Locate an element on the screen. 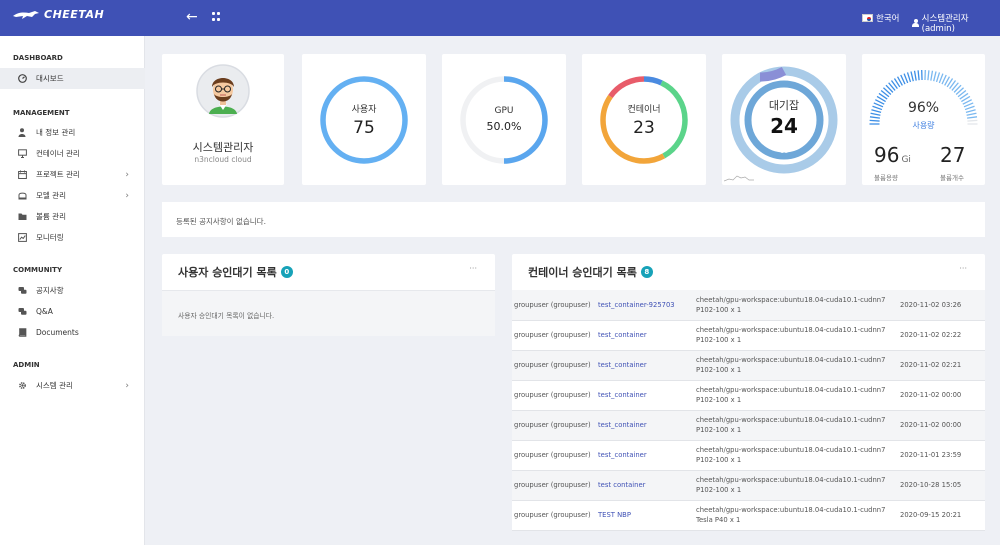 The image size is (1000, 545). sidebar-item-documents: Documents is located at coordinates (72, 332).